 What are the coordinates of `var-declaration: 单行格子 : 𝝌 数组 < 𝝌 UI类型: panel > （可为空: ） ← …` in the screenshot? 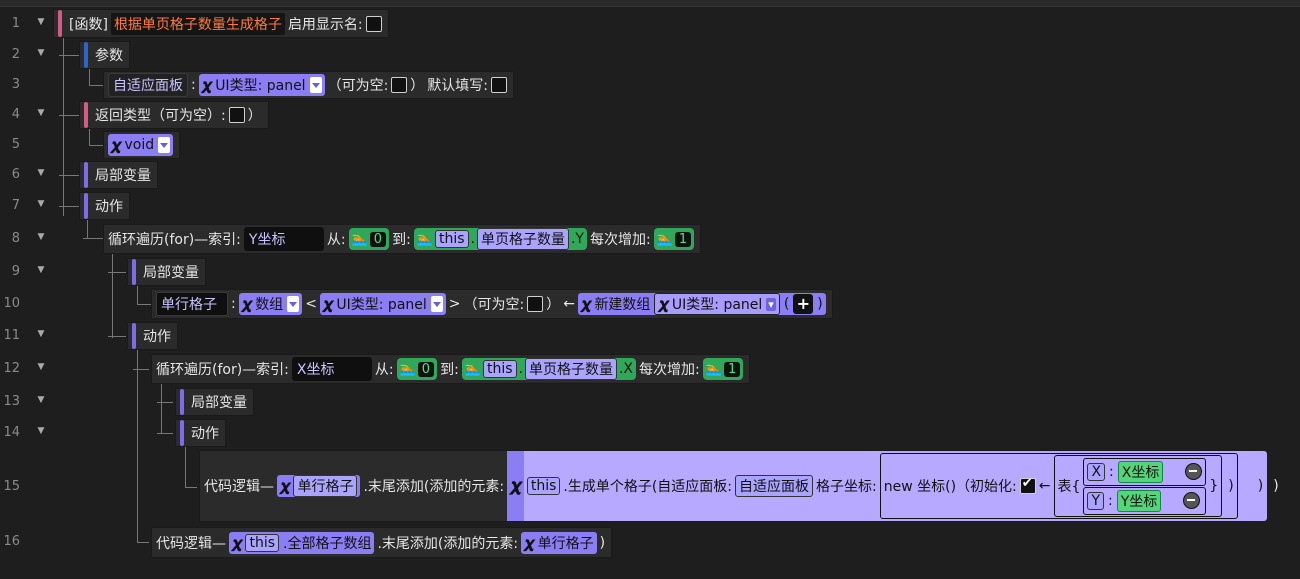 It's located at (492, 304).